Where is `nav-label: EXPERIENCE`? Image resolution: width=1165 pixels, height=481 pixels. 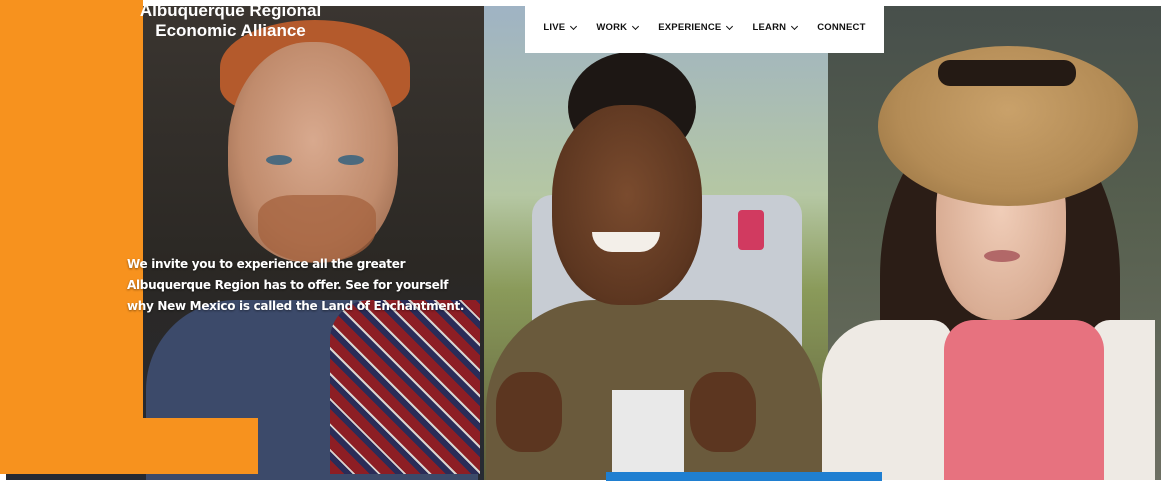 nav-label: EXPERIENCE is located at coordinates (690, 27).